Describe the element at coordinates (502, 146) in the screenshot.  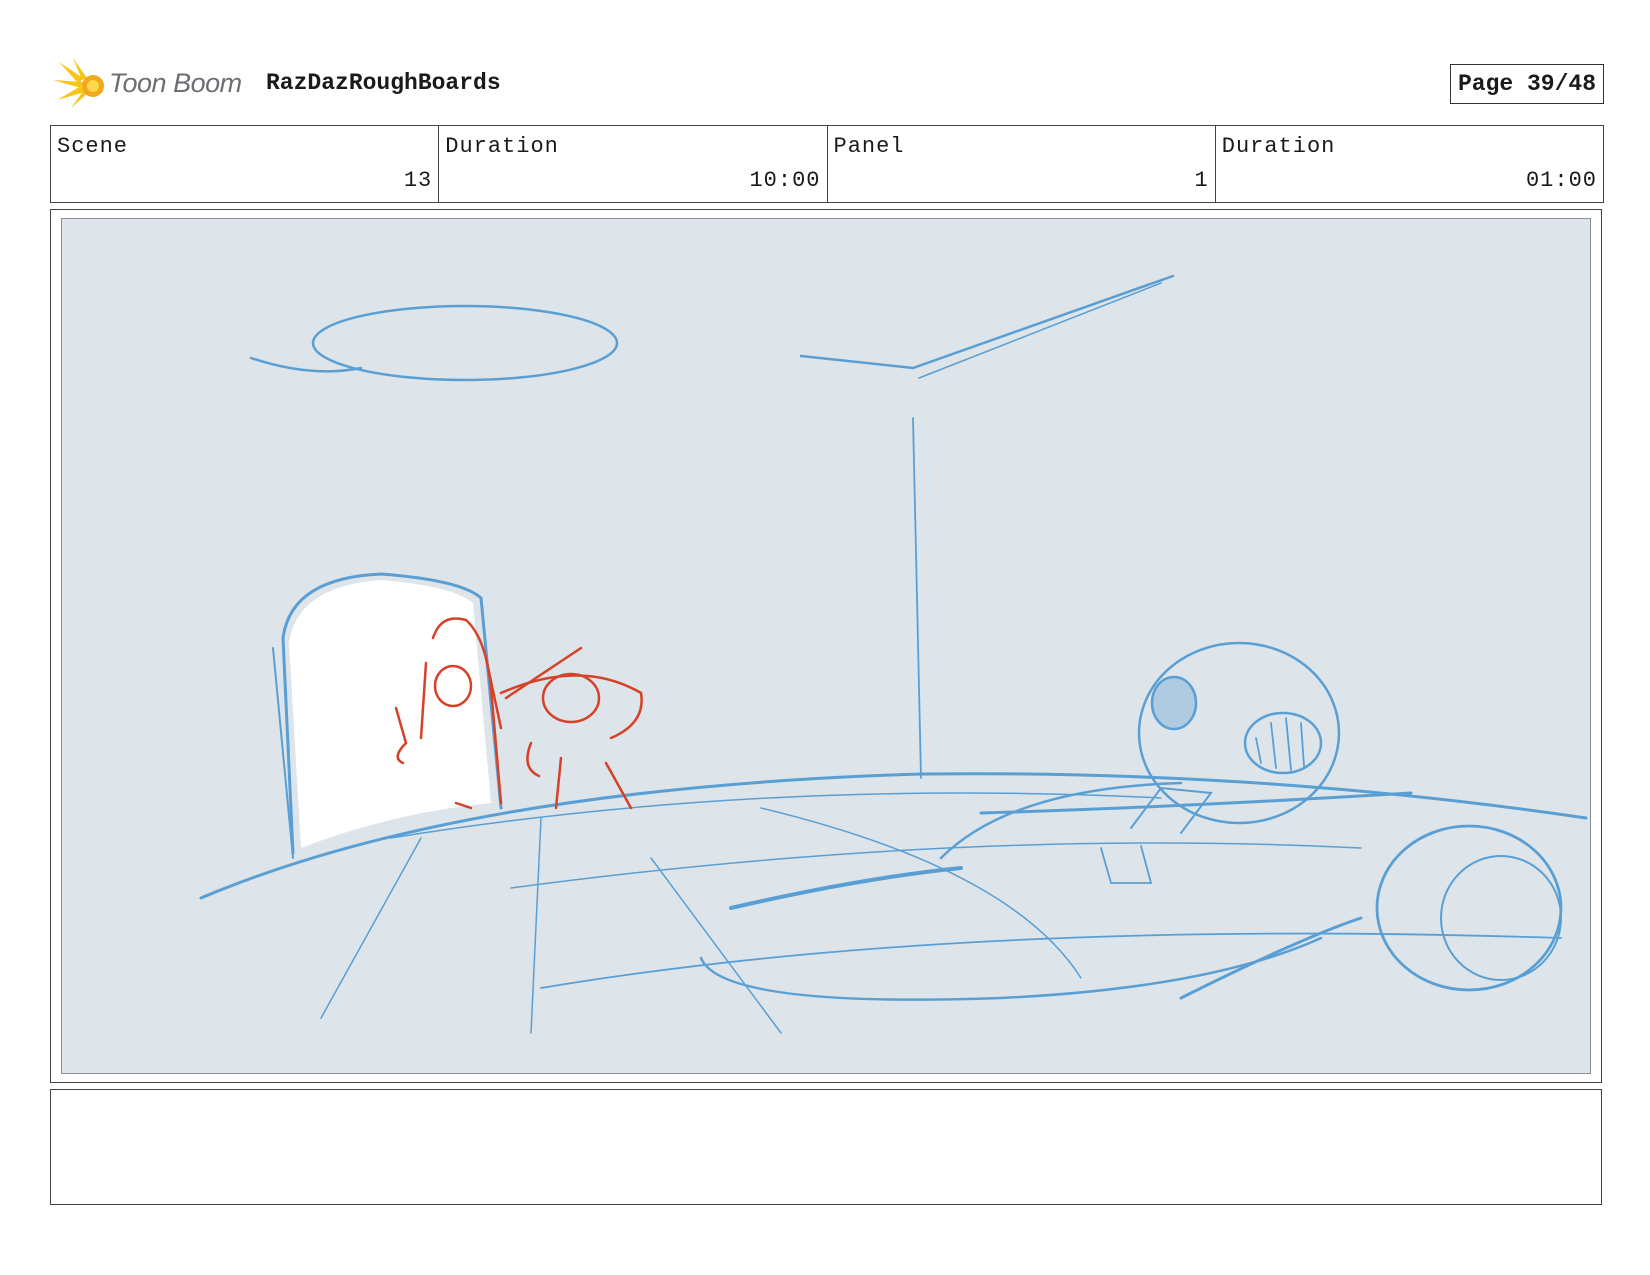
I see `scene-duration-label: Duration` at that location.